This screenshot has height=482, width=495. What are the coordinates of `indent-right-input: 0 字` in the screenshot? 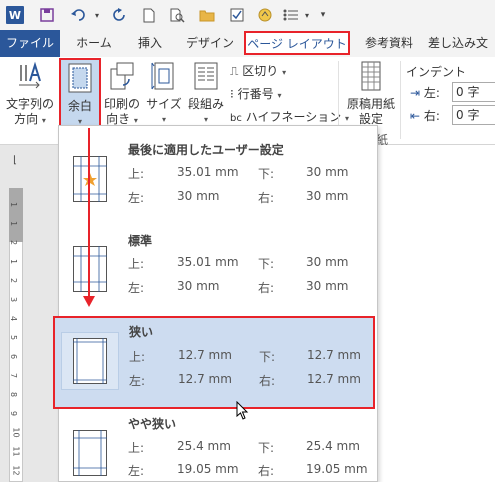 It's located at (473, 115).